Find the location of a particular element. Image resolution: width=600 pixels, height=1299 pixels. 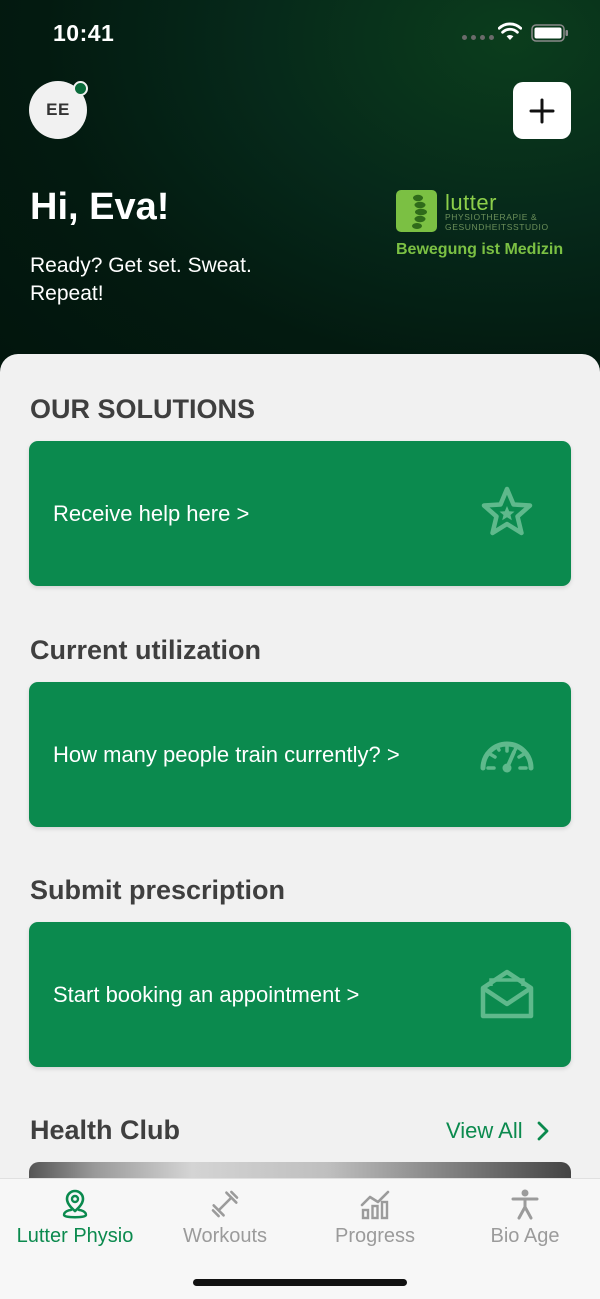

gauge-icon is located at coordinates (507, 757).